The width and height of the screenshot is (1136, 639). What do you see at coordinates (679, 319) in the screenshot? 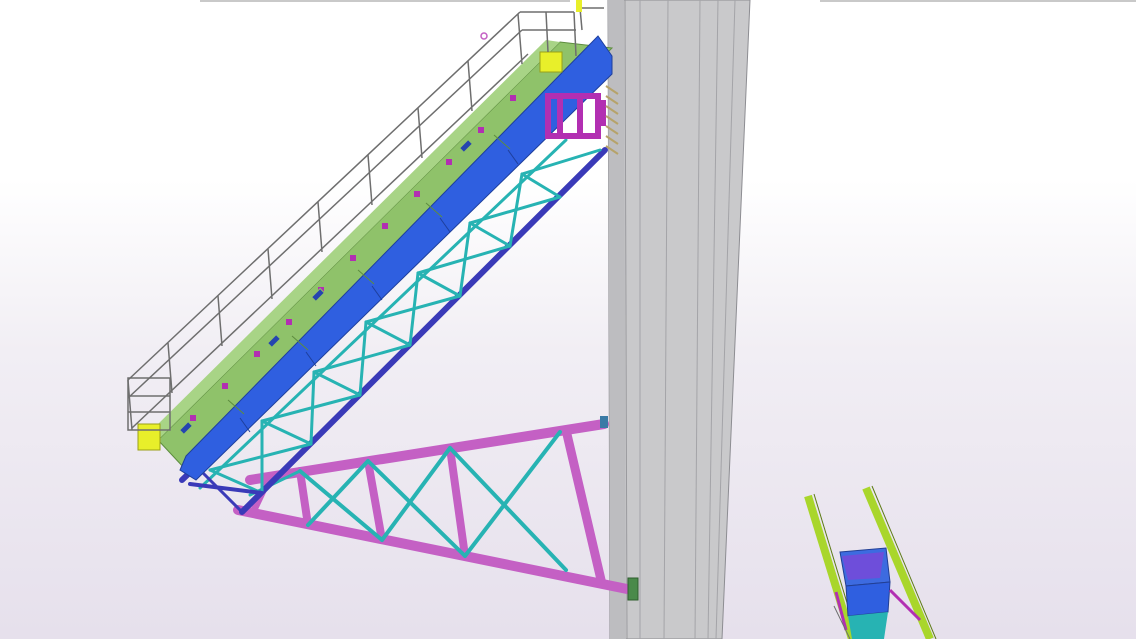
I see `concrete-column` at bounding box center [679, 319].